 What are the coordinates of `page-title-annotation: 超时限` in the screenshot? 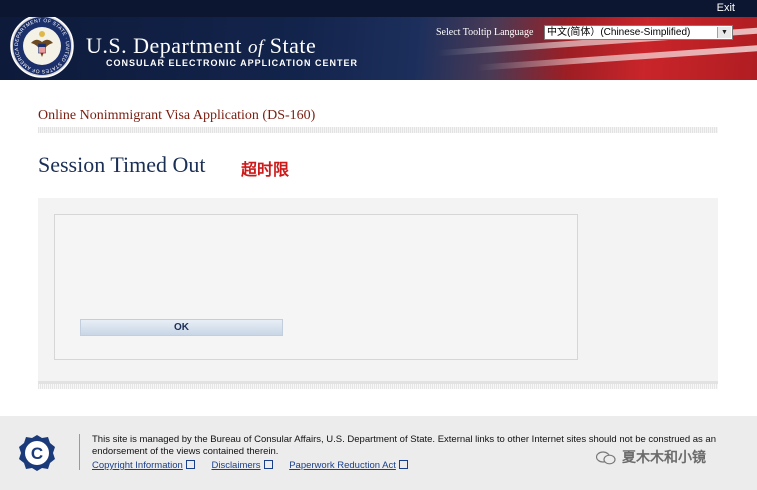 It's located at (265, 170).